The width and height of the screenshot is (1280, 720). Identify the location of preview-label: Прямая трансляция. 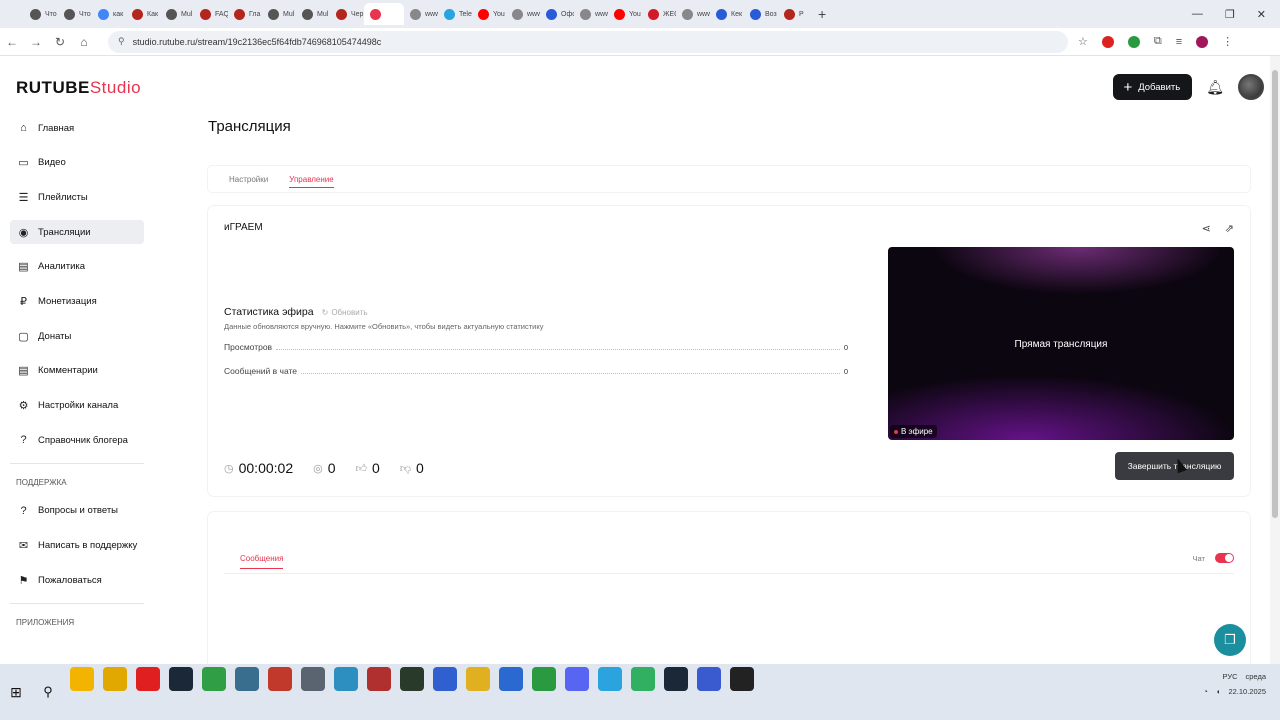
(1061, 344).